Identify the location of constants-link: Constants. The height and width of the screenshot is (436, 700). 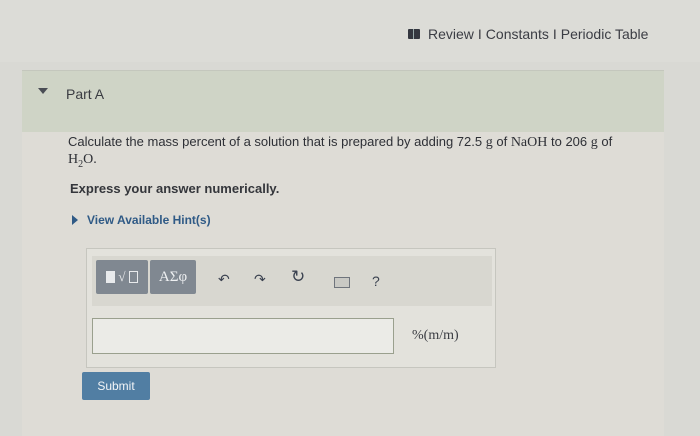
(517, 34).